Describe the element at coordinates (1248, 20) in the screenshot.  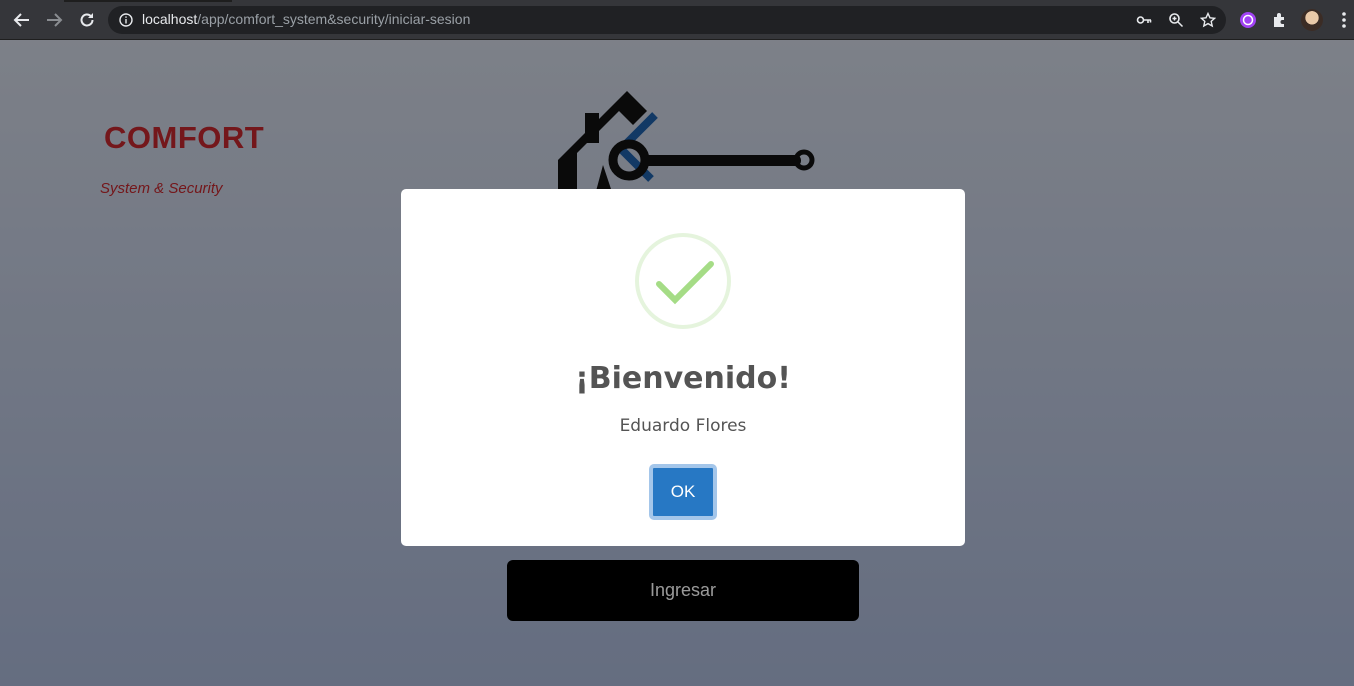
I see `extension-icon` at that location.